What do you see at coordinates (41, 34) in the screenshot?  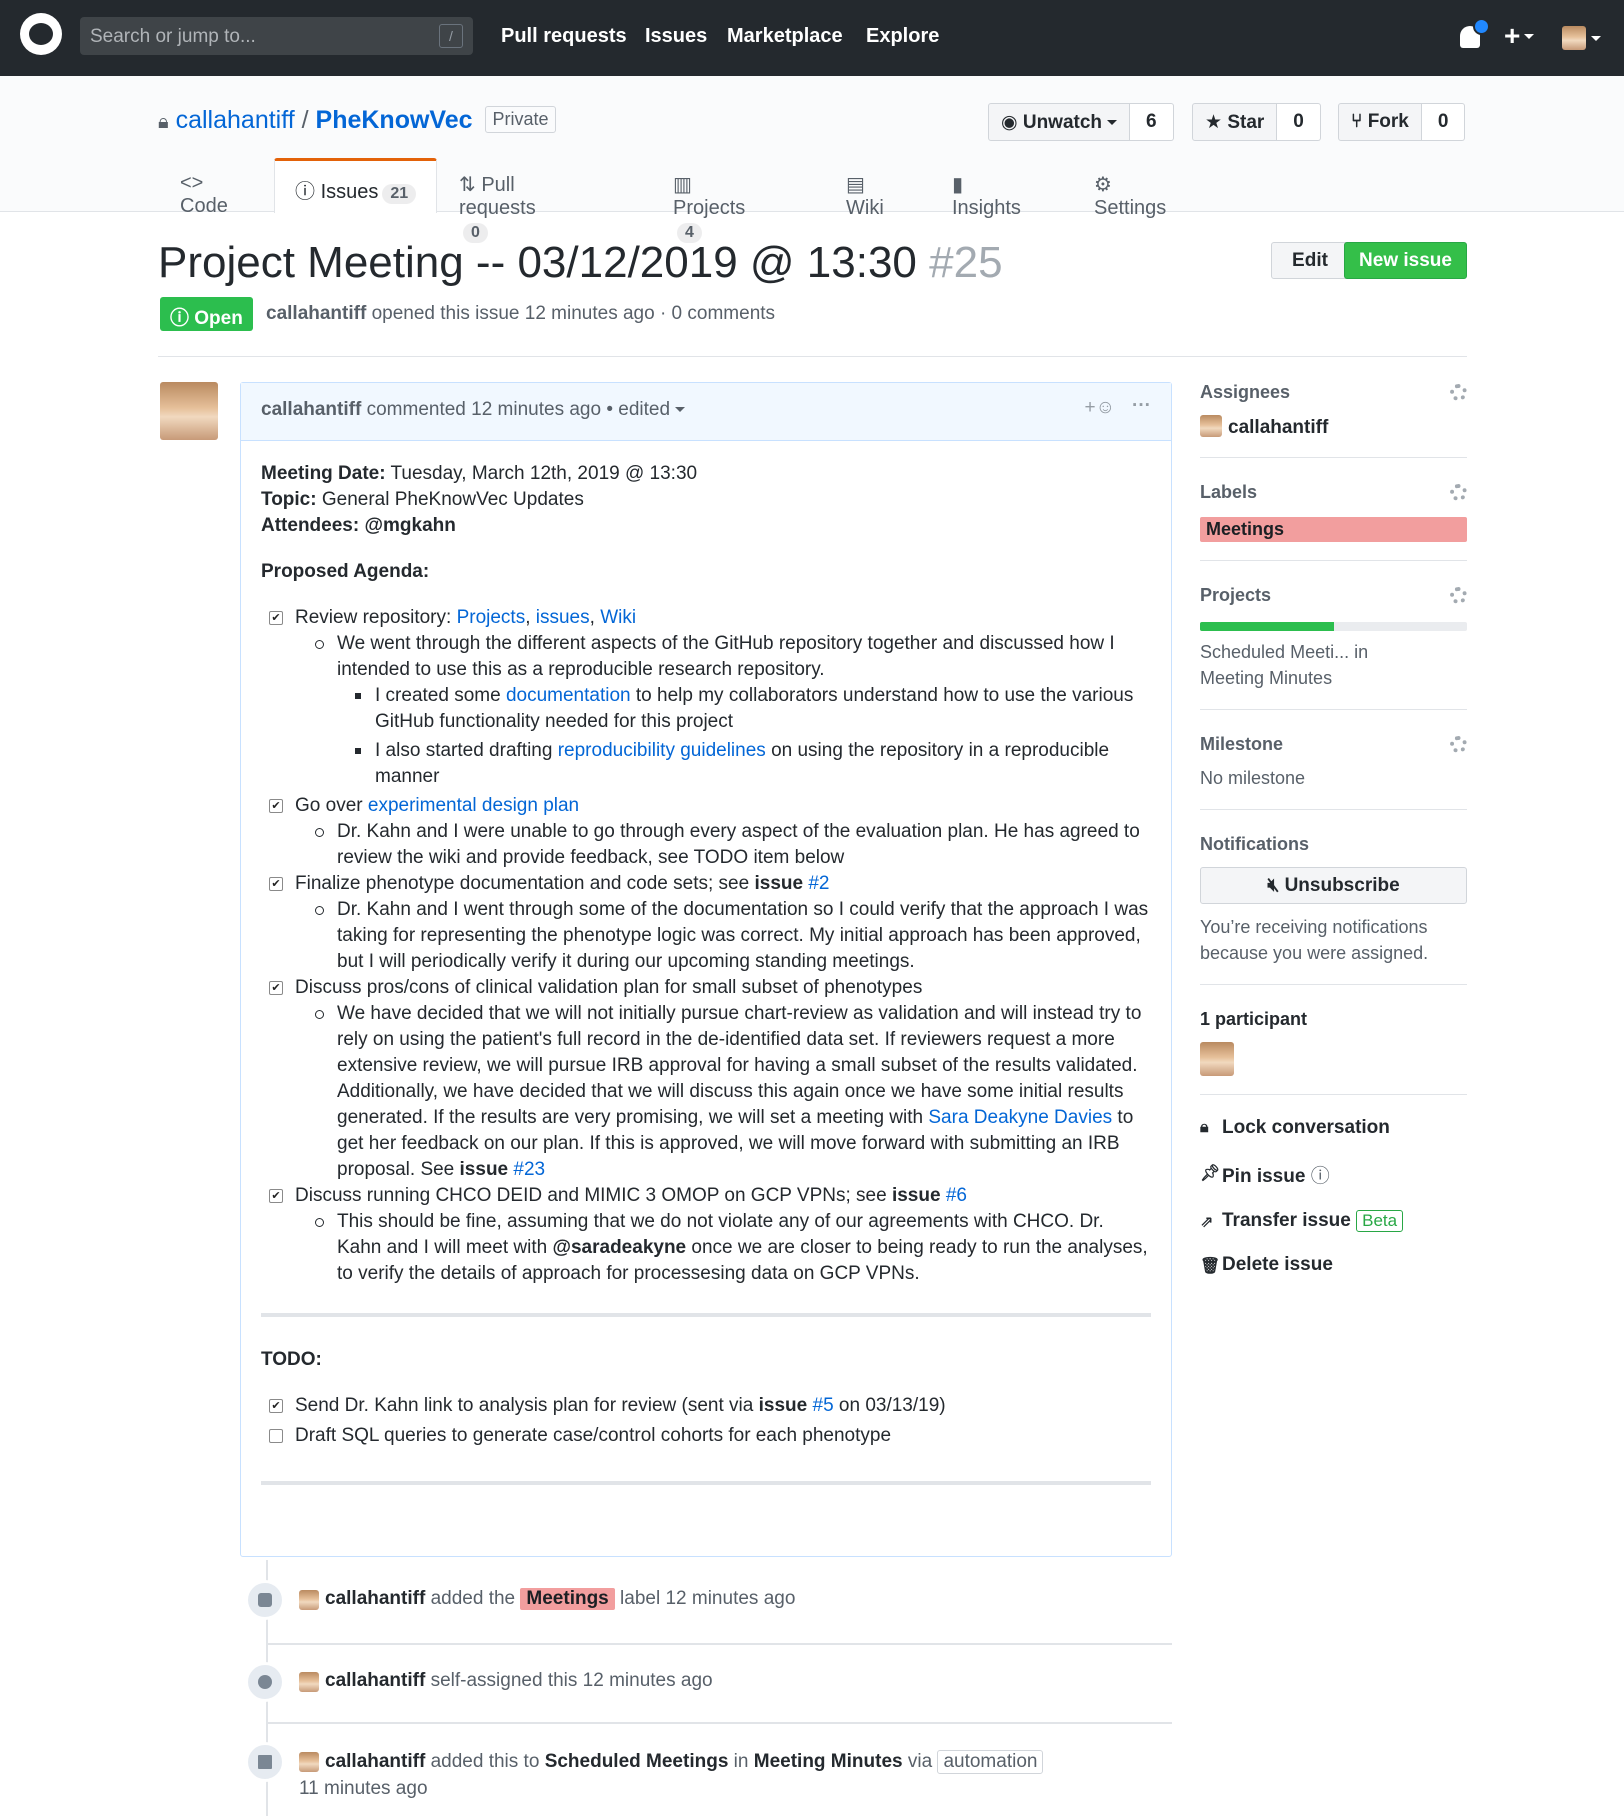 I see `github-logo-icon` at bounding box center [41, 34].